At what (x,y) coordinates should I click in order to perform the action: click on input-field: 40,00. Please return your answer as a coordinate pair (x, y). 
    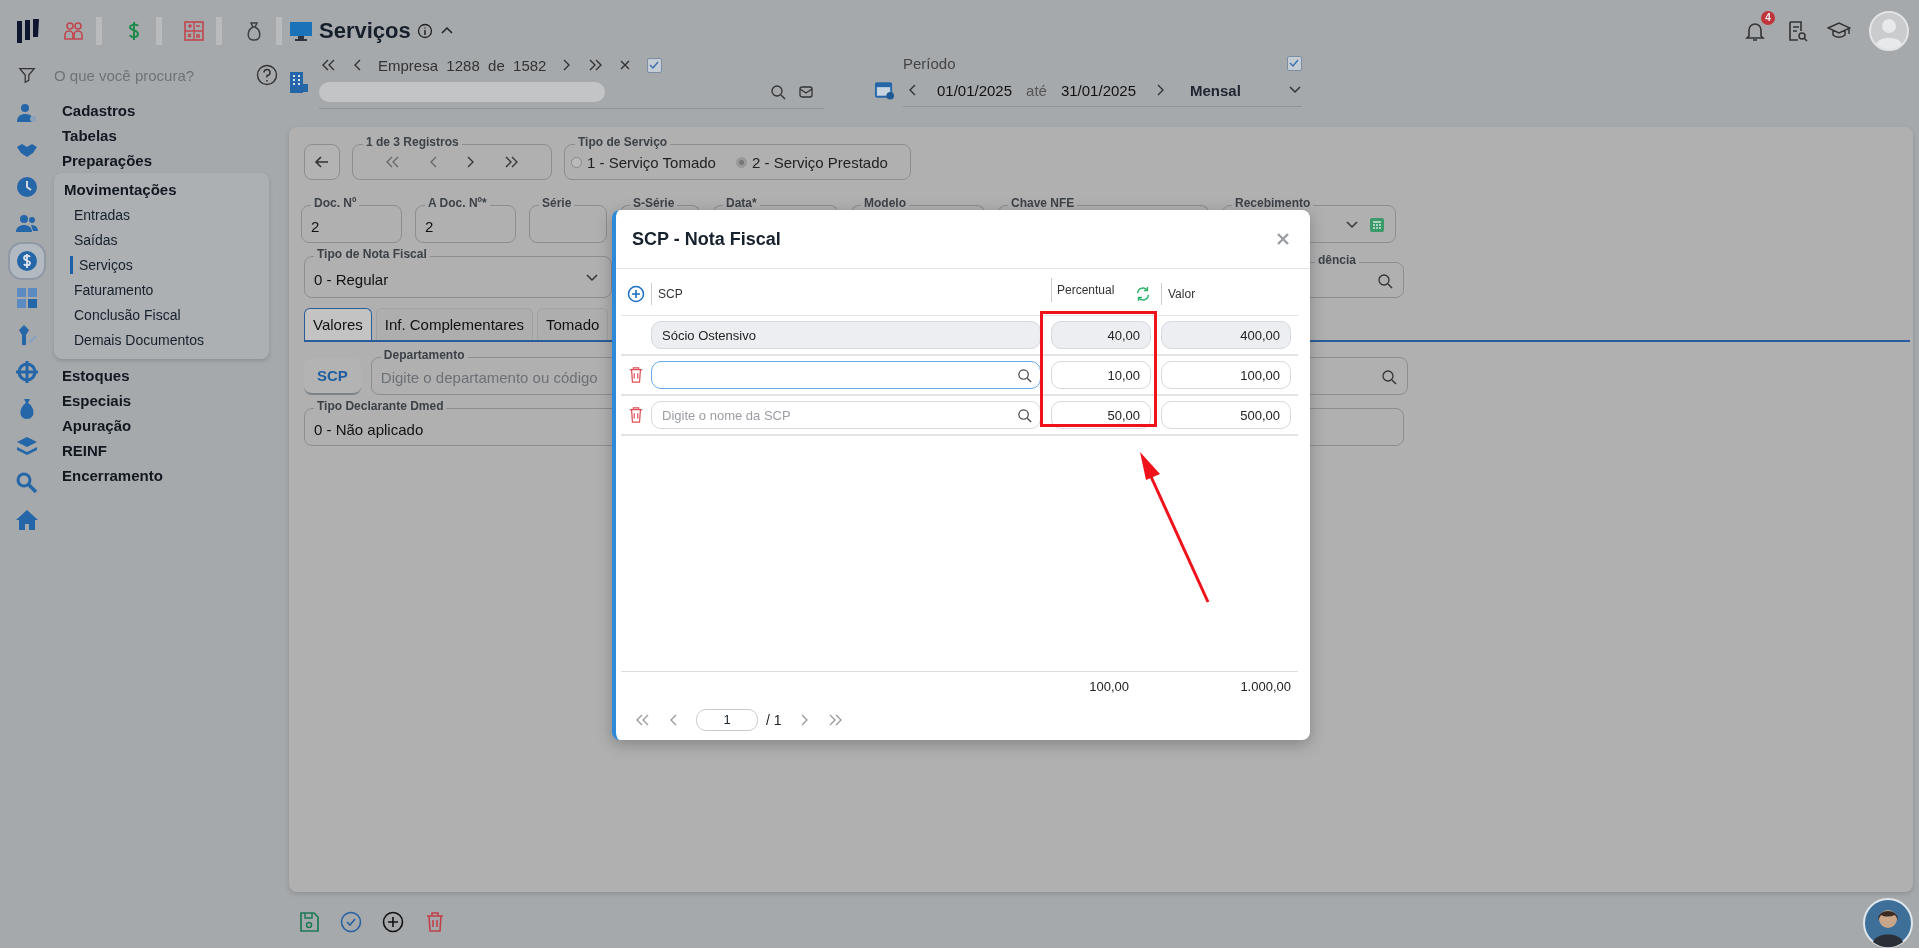
    Looking at the image, I should click on (1101, 335).